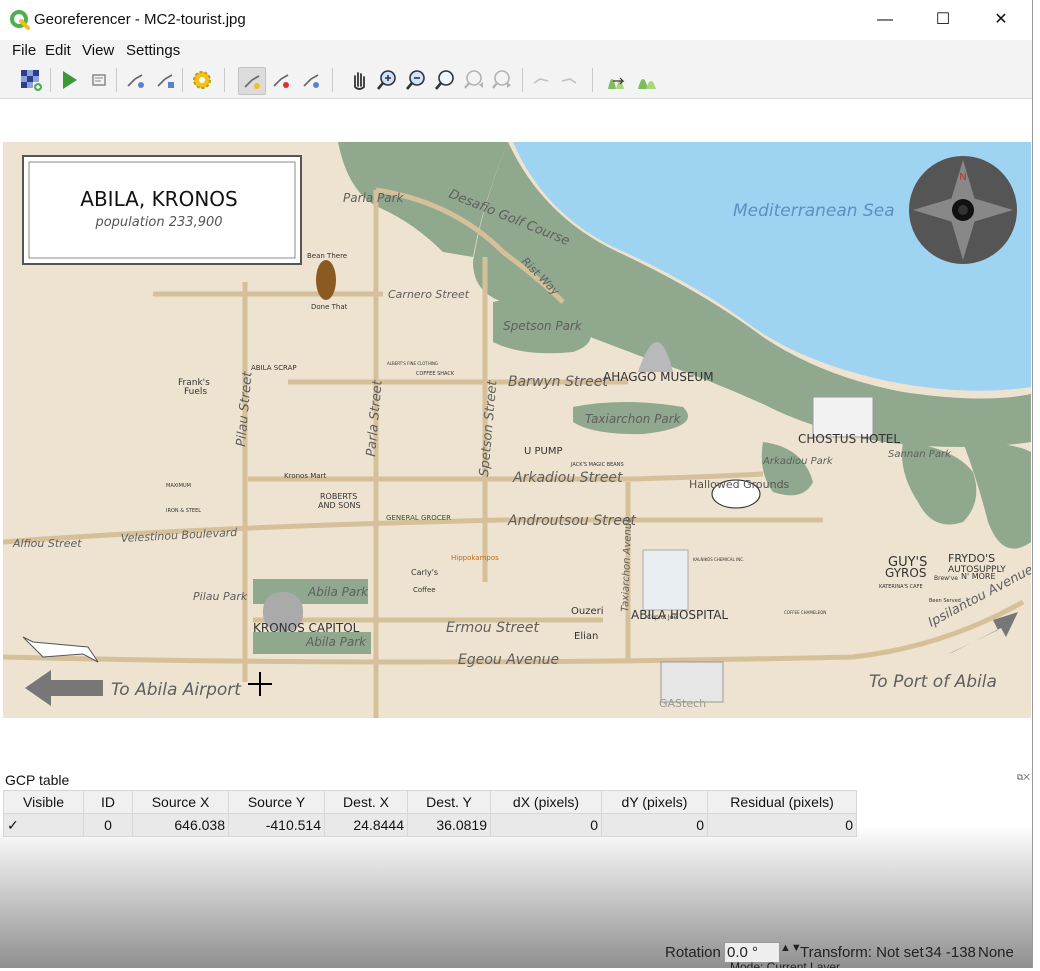 The image size is (1040, 971). What do you see at coordinates (276, 825) in the screenshot?
I see `cell-source-y: -410.514` at bounding box center [276, 825].